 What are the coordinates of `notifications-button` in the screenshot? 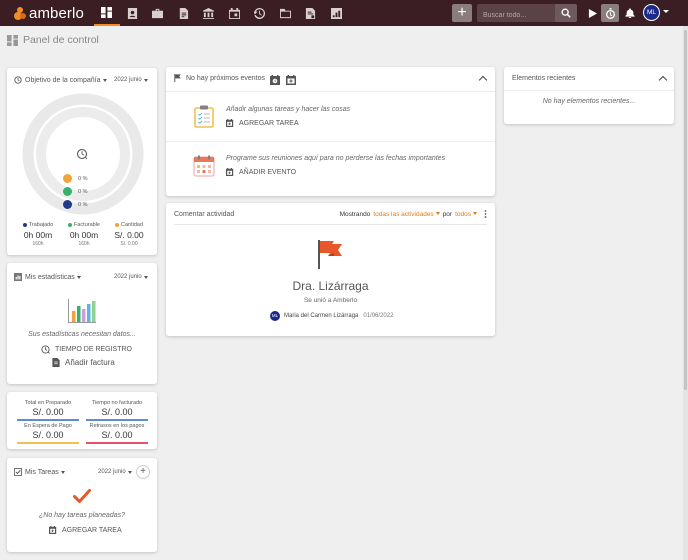 It's located at (630, 13).